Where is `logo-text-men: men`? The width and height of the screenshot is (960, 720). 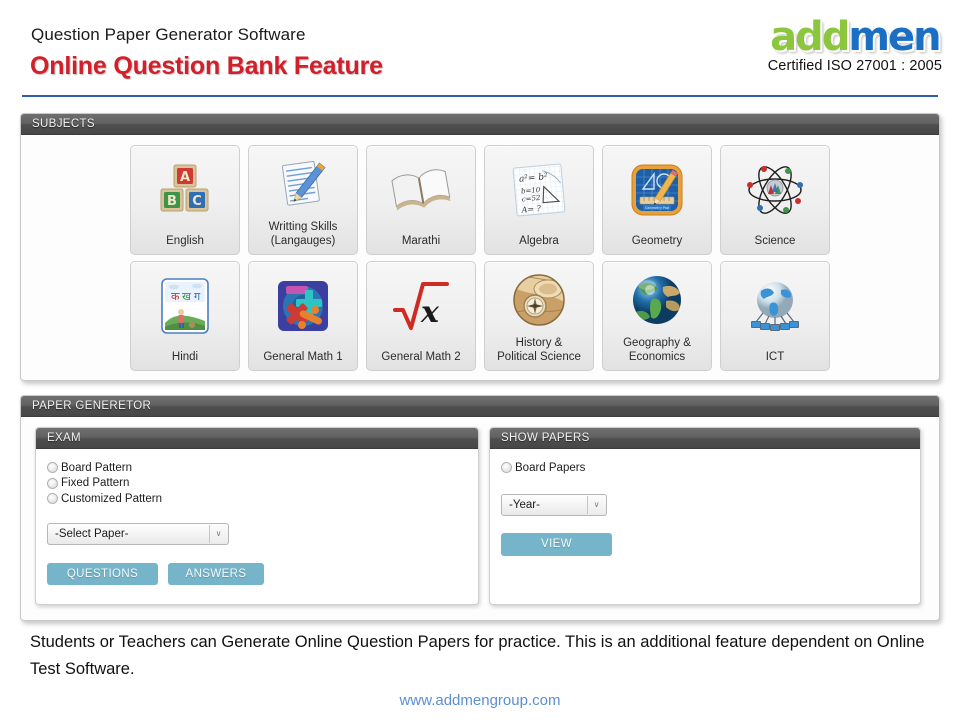 logo-text-men: men is located at coordinates (894, 37).